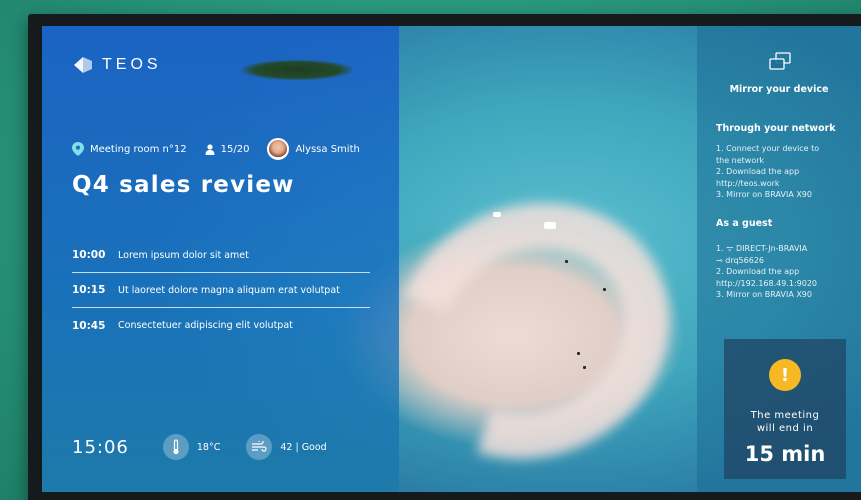 This screenshot has height=500, width=861. I want to click on organizer-avatar, so click(278, 149).